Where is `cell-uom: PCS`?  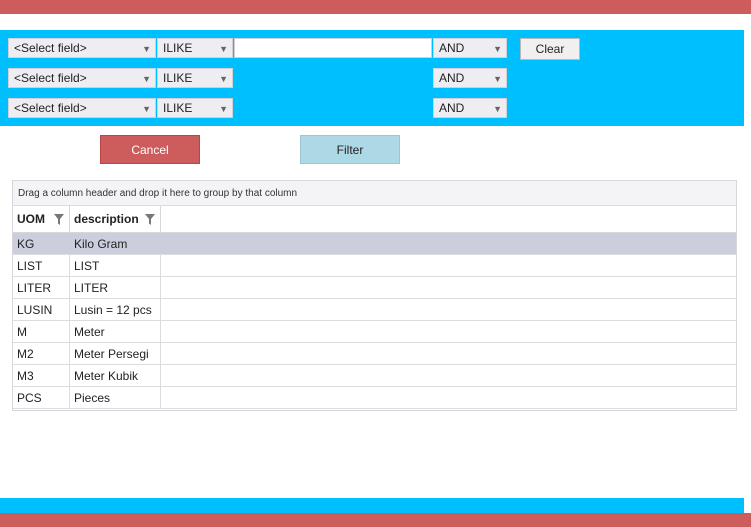 cell-uom: PCS is located at coordinates (41, 397).